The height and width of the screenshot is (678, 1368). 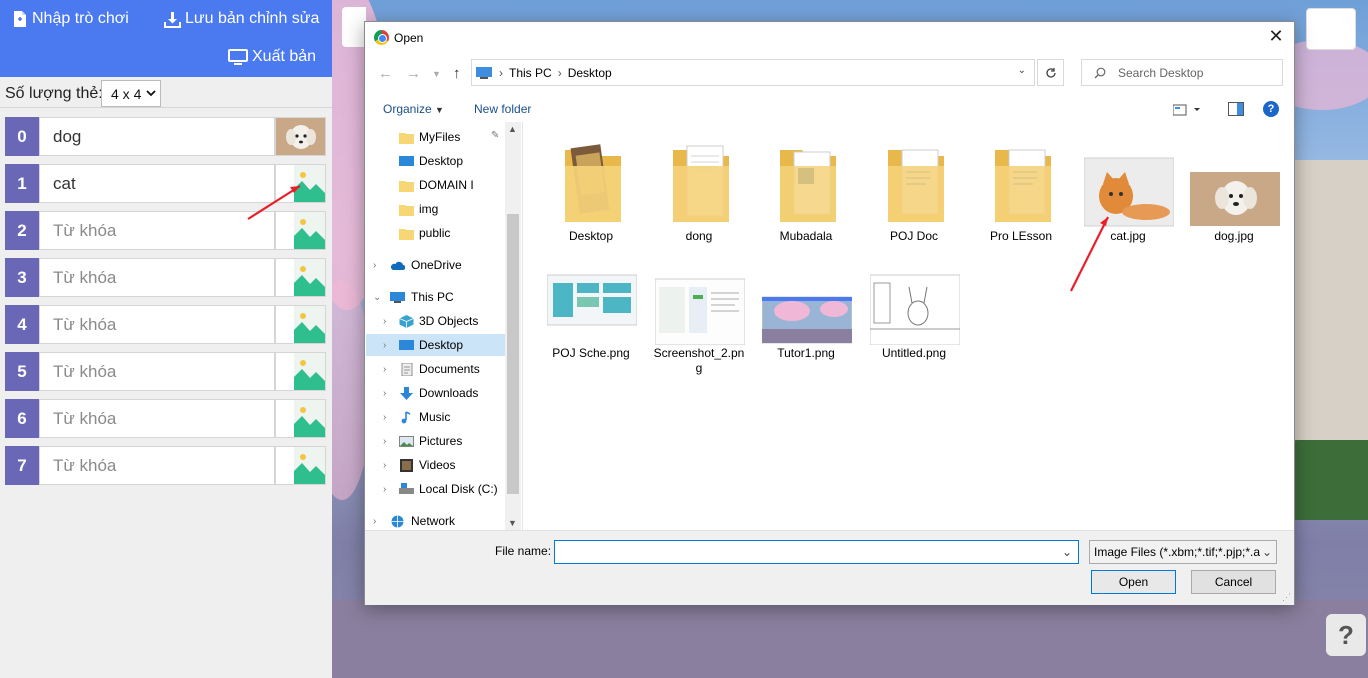 What do you see at coordinates (1331, 29) in the screenshot?
I see `corner-button-right` at bounding box center [1331, 29].